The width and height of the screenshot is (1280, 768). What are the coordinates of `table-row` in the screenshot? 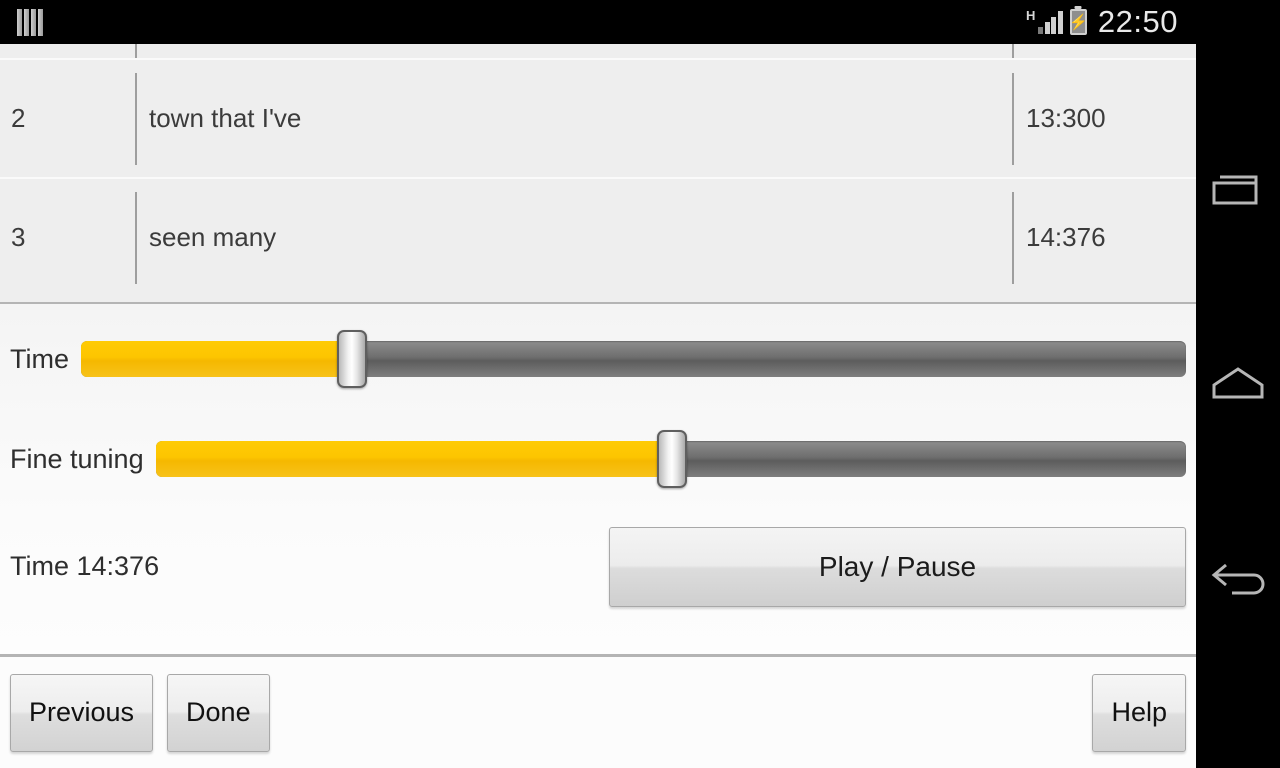 It's located at (598, 51).